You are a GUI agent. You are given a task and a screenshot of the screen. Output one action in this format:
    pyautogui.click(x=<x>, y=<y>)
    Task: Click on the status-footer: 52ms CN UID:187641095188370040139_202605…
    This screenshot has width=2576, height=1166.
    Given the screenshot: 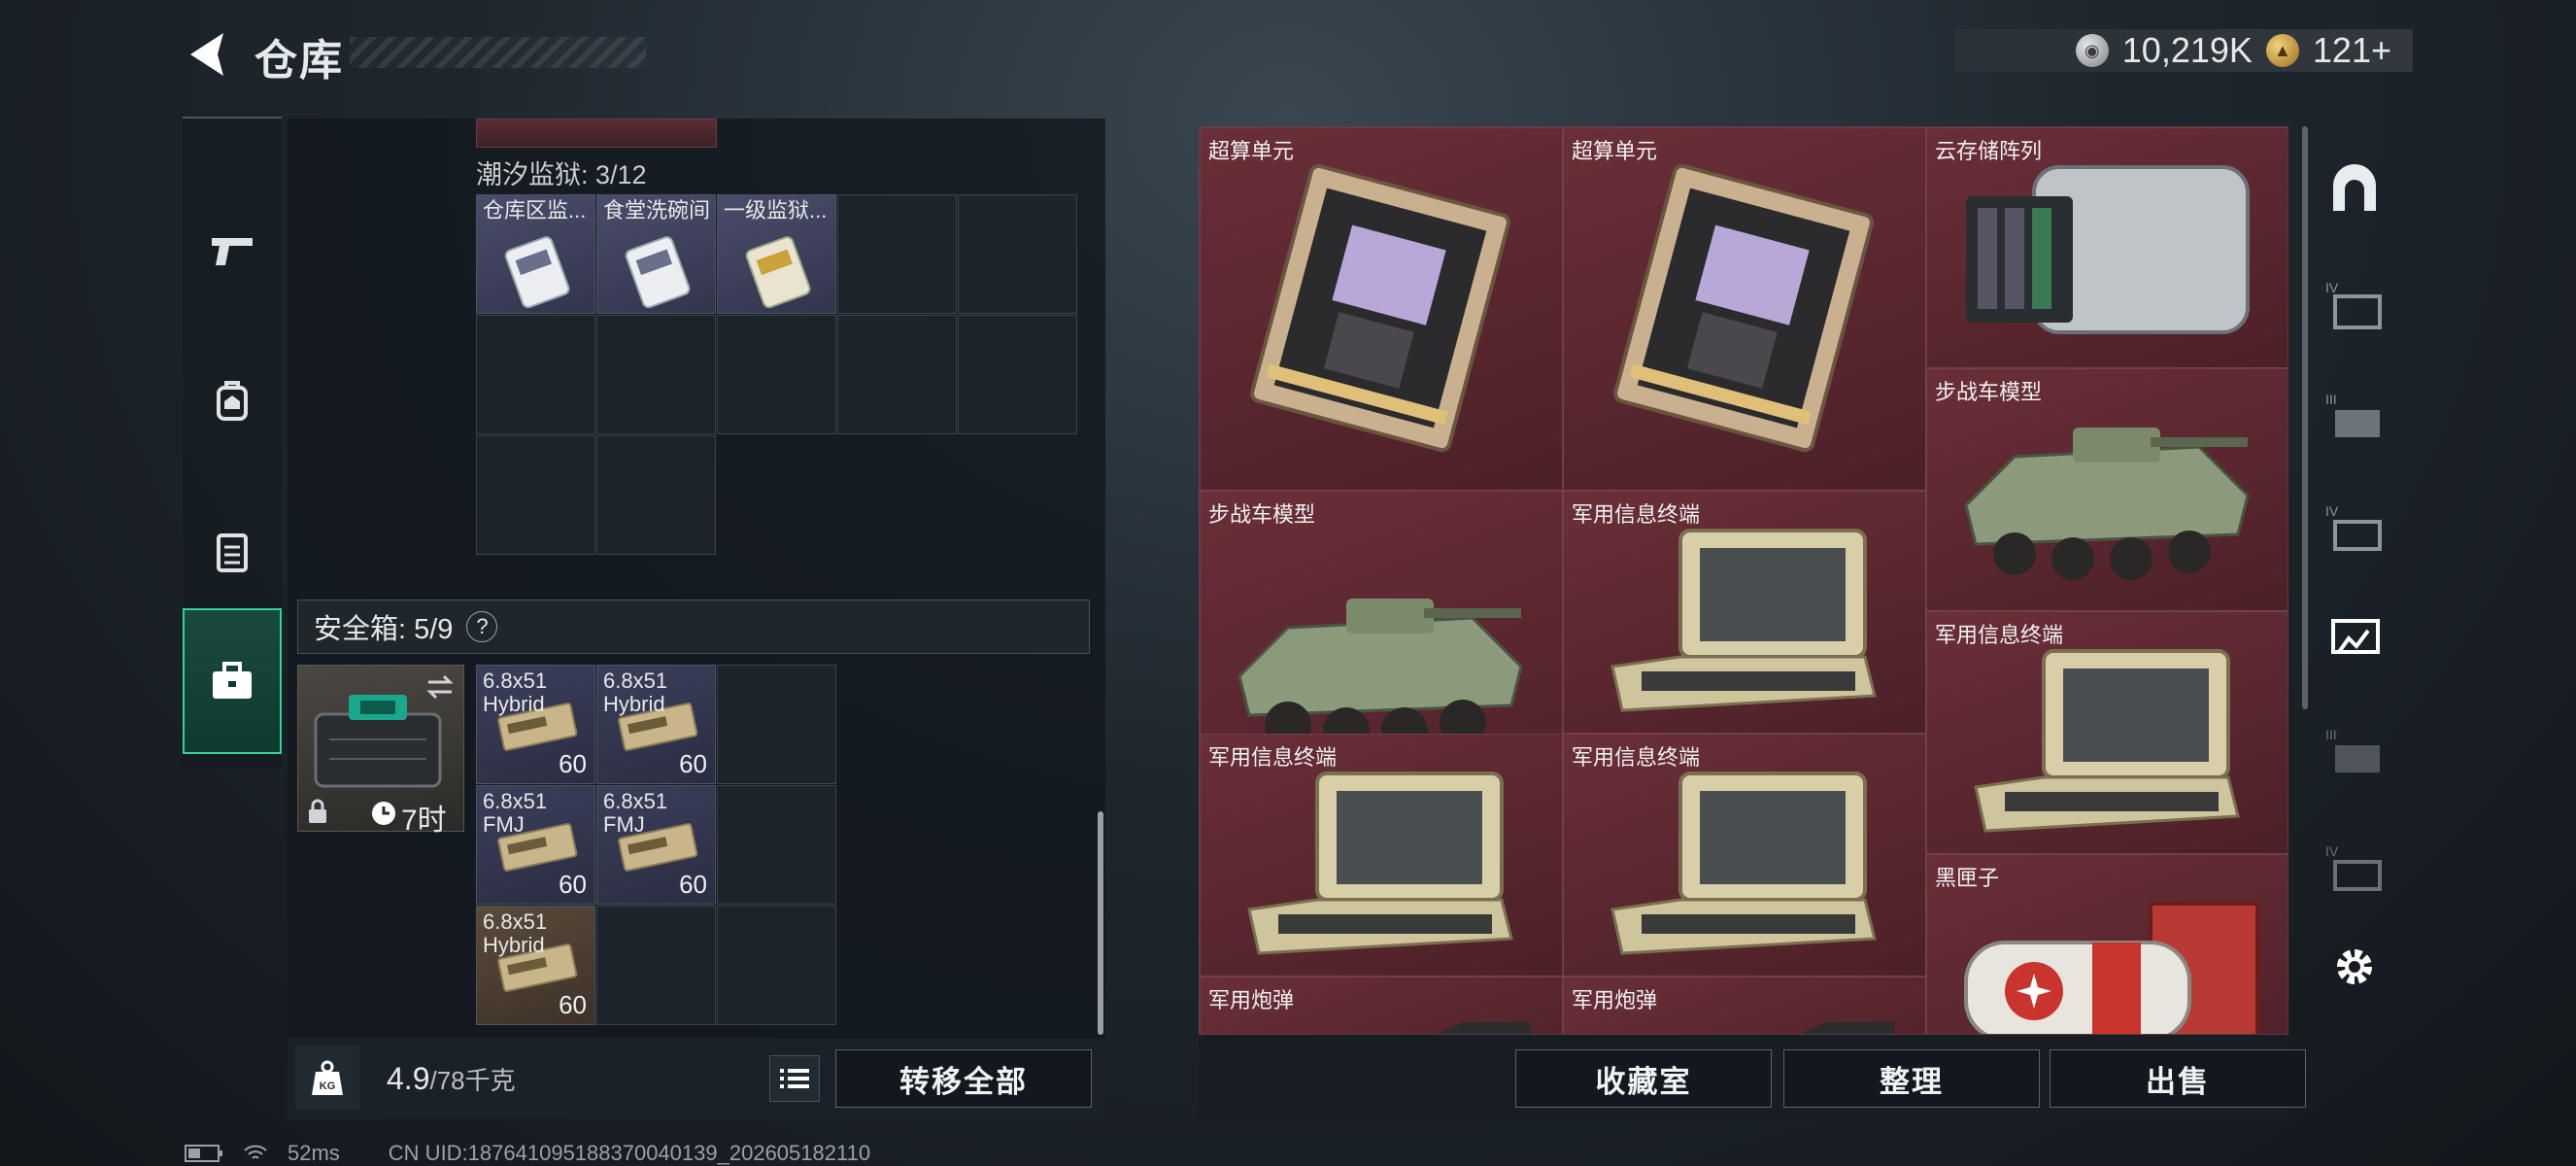 What is the action you would take?
    pyautogui.click(x=527, y=1153)
    